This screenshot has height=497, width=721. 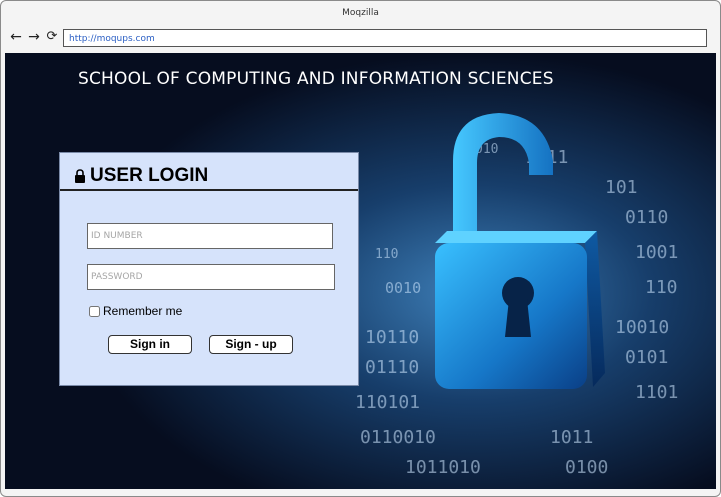 I want to click on browser-toolbar: ← → ⟳ http://moqups.com, so click(x=360, y=38).